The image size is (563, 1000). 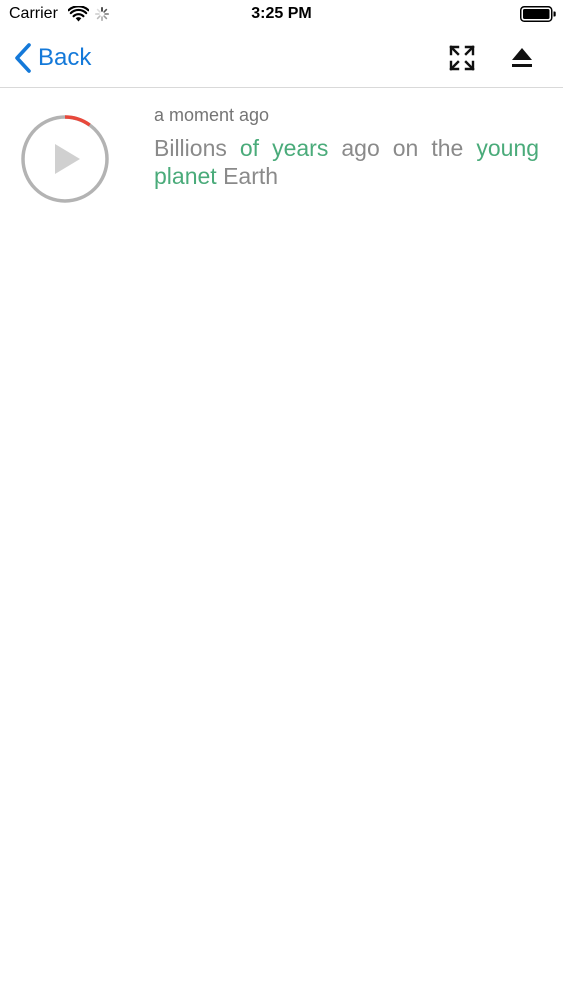 I want to click on back-label: Back, so click(x=65, y=57).